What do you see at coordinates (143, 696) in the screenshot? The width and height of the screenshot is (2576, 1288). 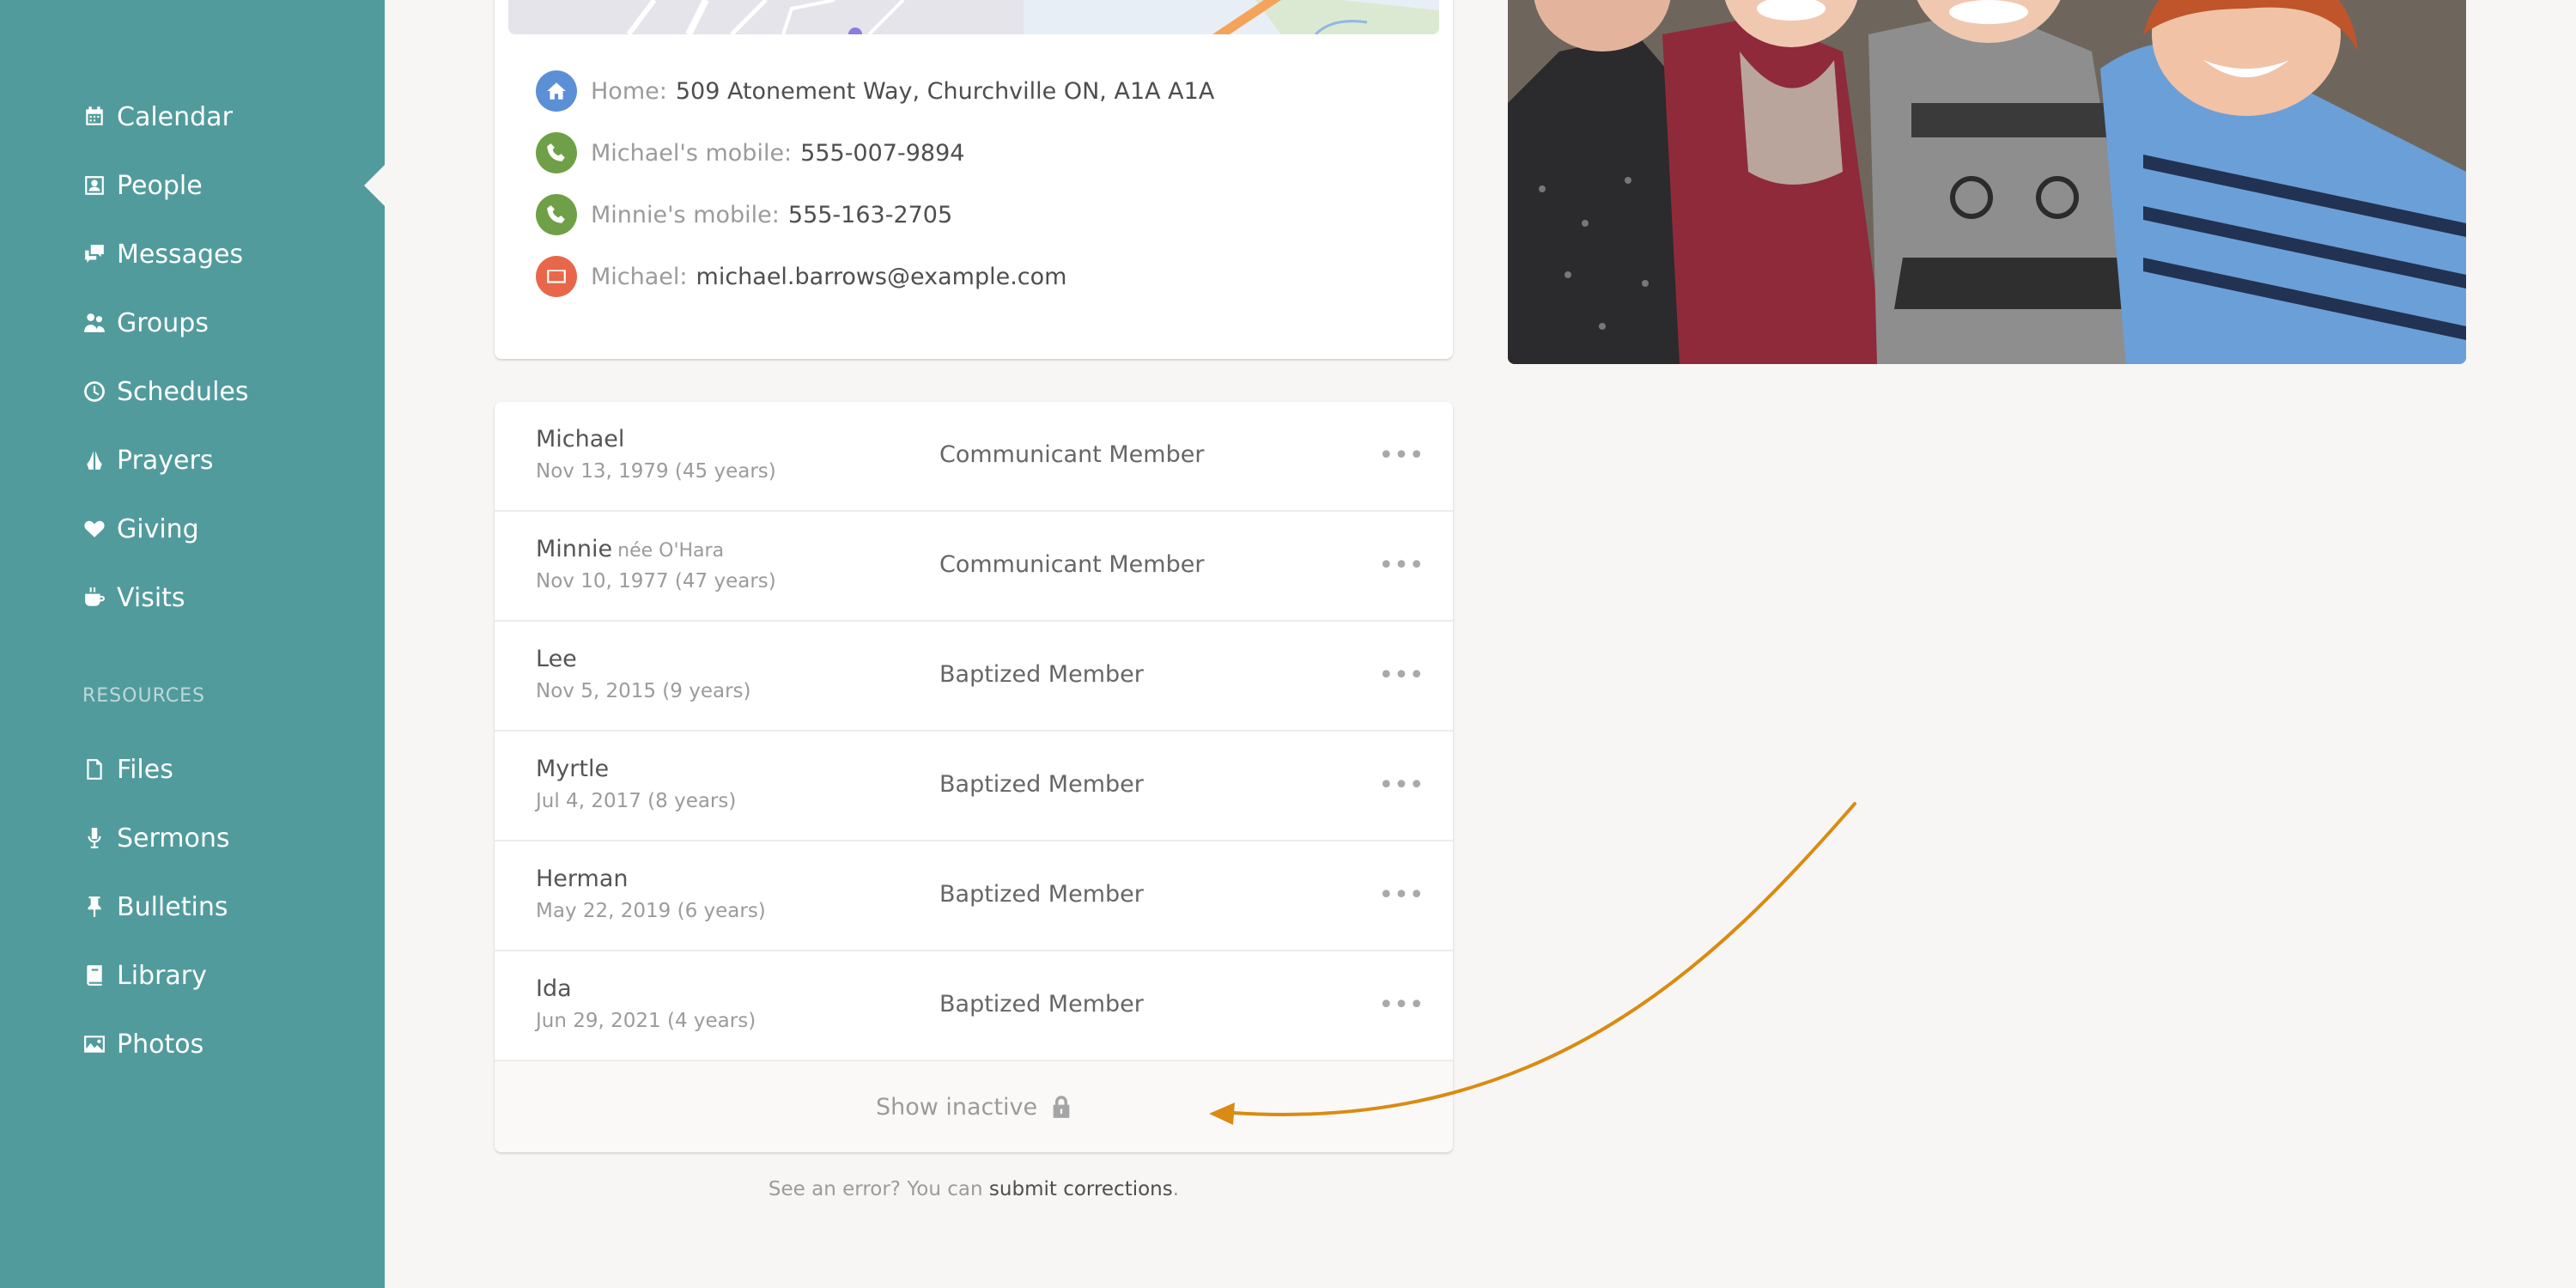 I see `resources-section-label: RESOURCES` at bounding box center [143, 696].